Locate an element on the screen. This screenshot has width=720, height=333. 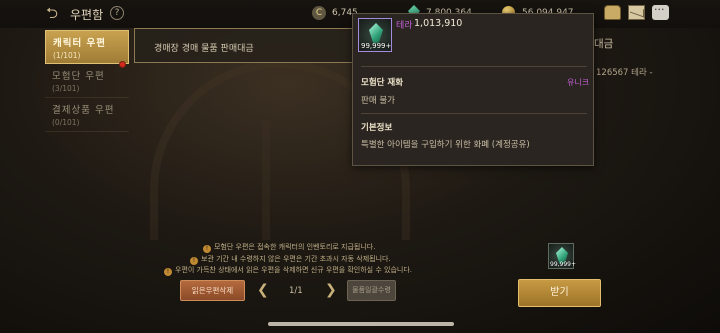
mail-detail-title: 대금 is located at coordinates (604, 44).